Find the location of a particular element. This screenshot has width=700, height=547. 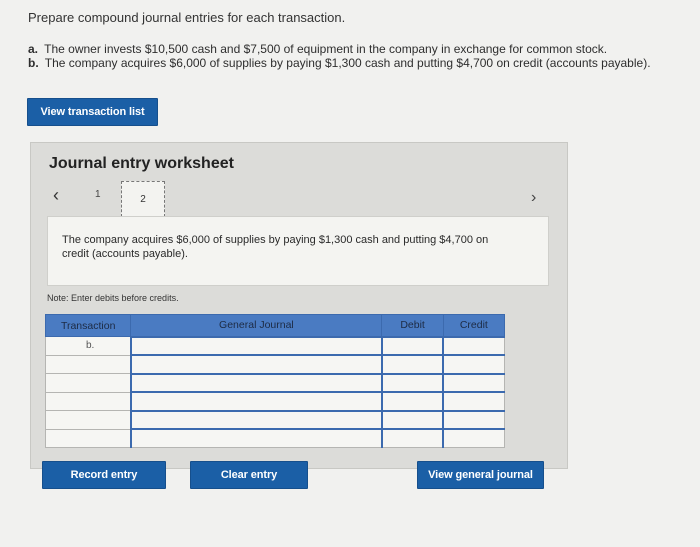

header-debit: Debit is located at coordinates (412, 325).